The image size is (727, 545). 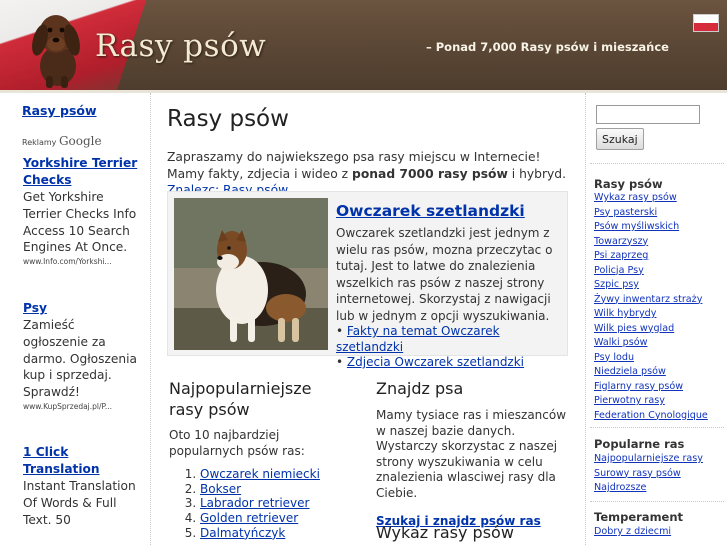 I want to click on ad-title-link: 1 Click Translation, so click(x=82, y=461).